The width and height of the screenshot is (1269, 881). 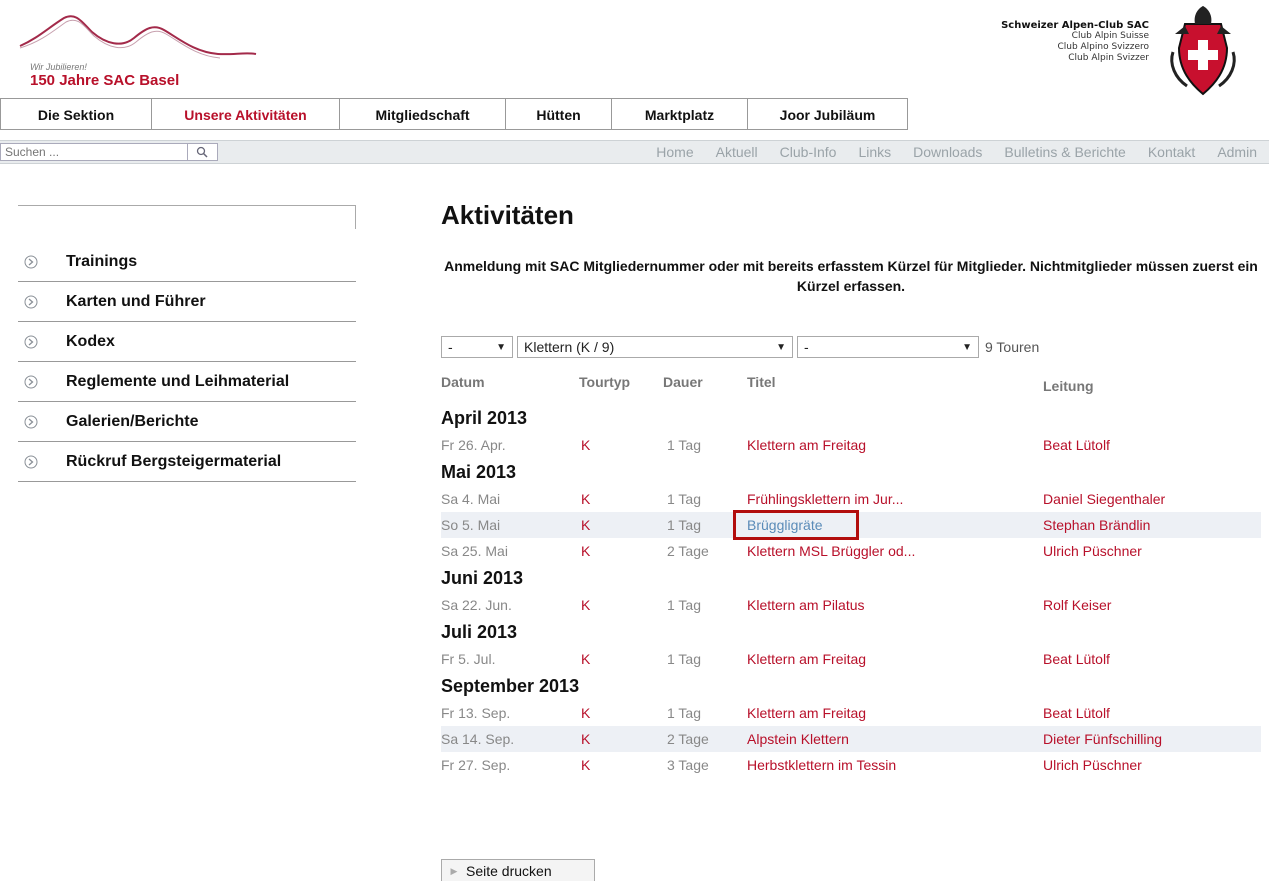 I want to click on nav-tab-joor-jubilaeum: Joor Jubiläum, so click(x=828, y=114).